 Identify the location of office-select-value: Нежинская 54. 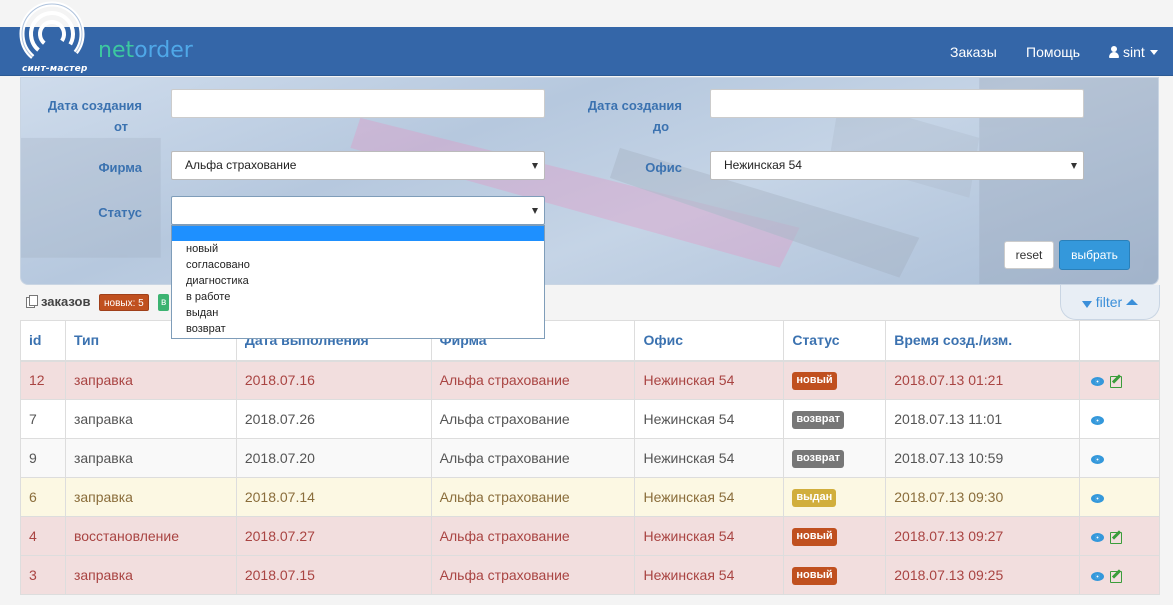
(763, 165).